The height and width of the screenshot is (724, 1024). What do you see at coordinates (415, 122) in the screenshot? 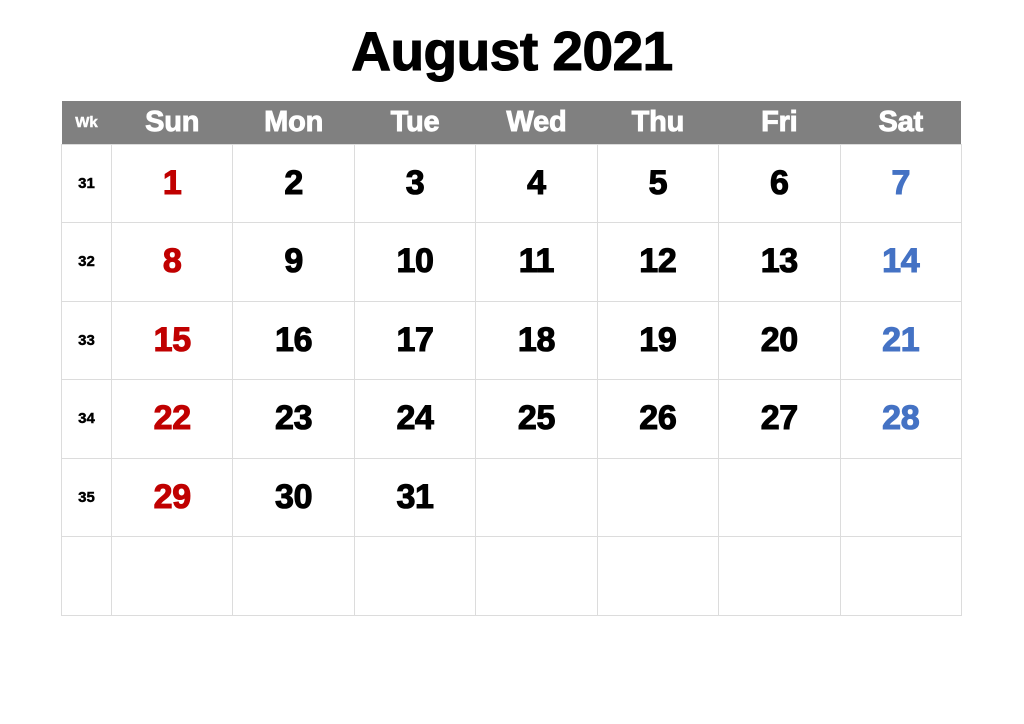
I see `header-day-tue: Tue` at bounding box center [415, 122].